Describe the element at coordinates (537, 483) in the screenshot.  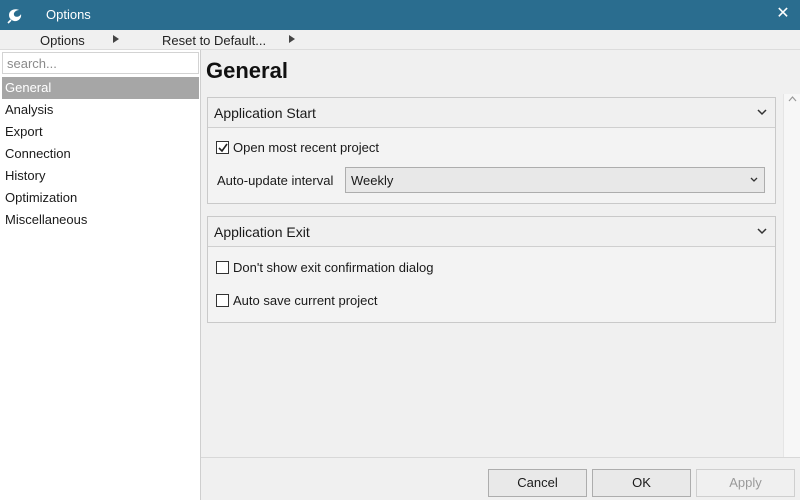
I see `cancel-button: Cancel` at that location.